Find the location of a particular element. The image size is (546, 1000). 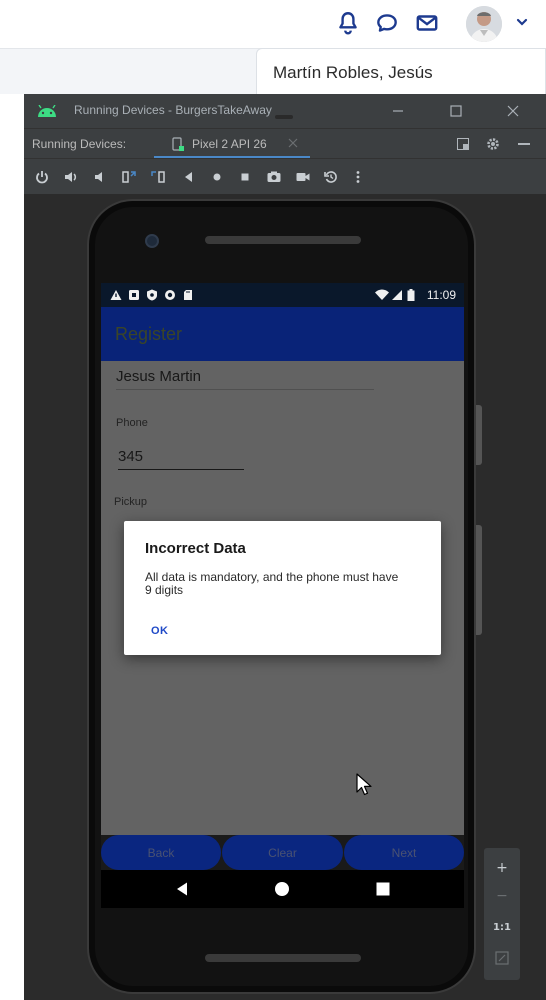

device-icon is located at coordinates (178, 144).